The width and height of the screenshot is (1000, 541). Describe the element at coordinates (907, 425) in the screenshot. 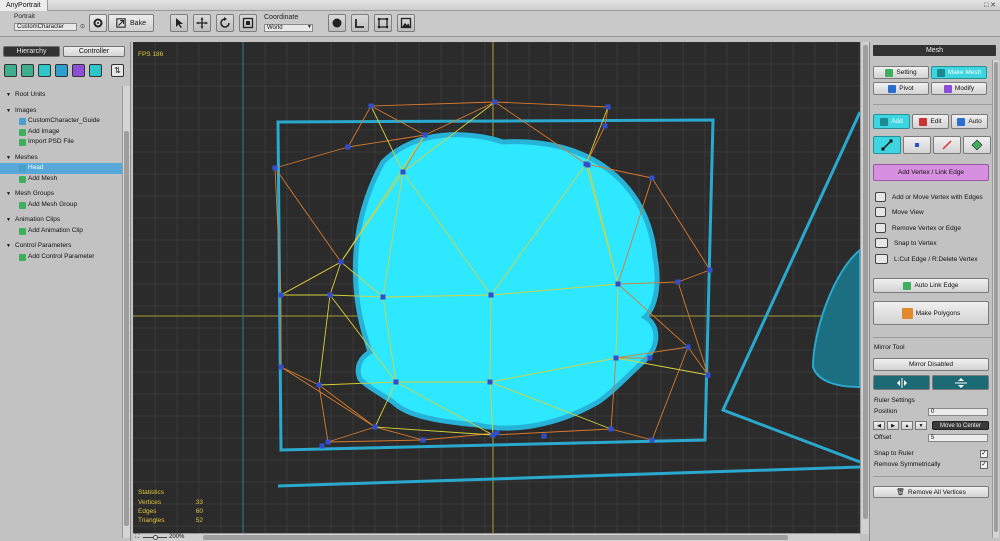

I see `ruler-up-button: ▲` at that location.